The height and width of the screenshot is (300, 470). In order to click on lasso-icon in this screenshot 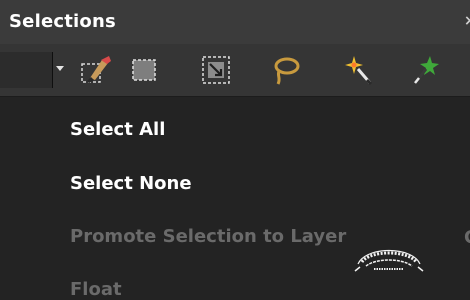, I will do `click(286, 70)`.